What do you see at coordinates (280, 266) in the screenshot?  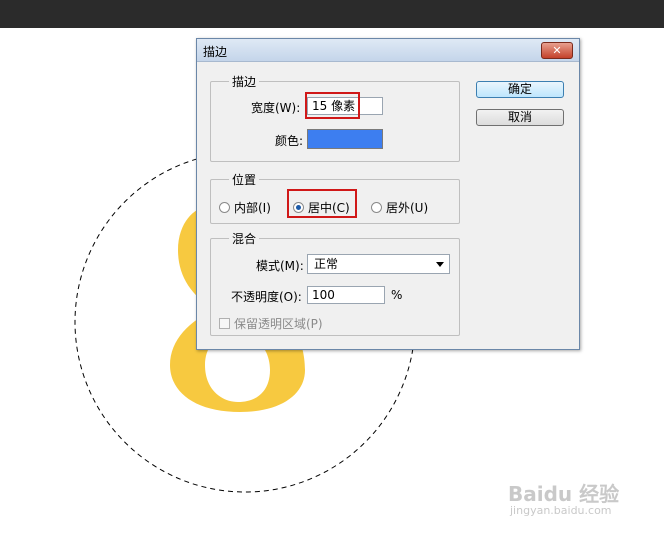 I see `mode-label: 模式(M):` at bounding box center [280, 266].